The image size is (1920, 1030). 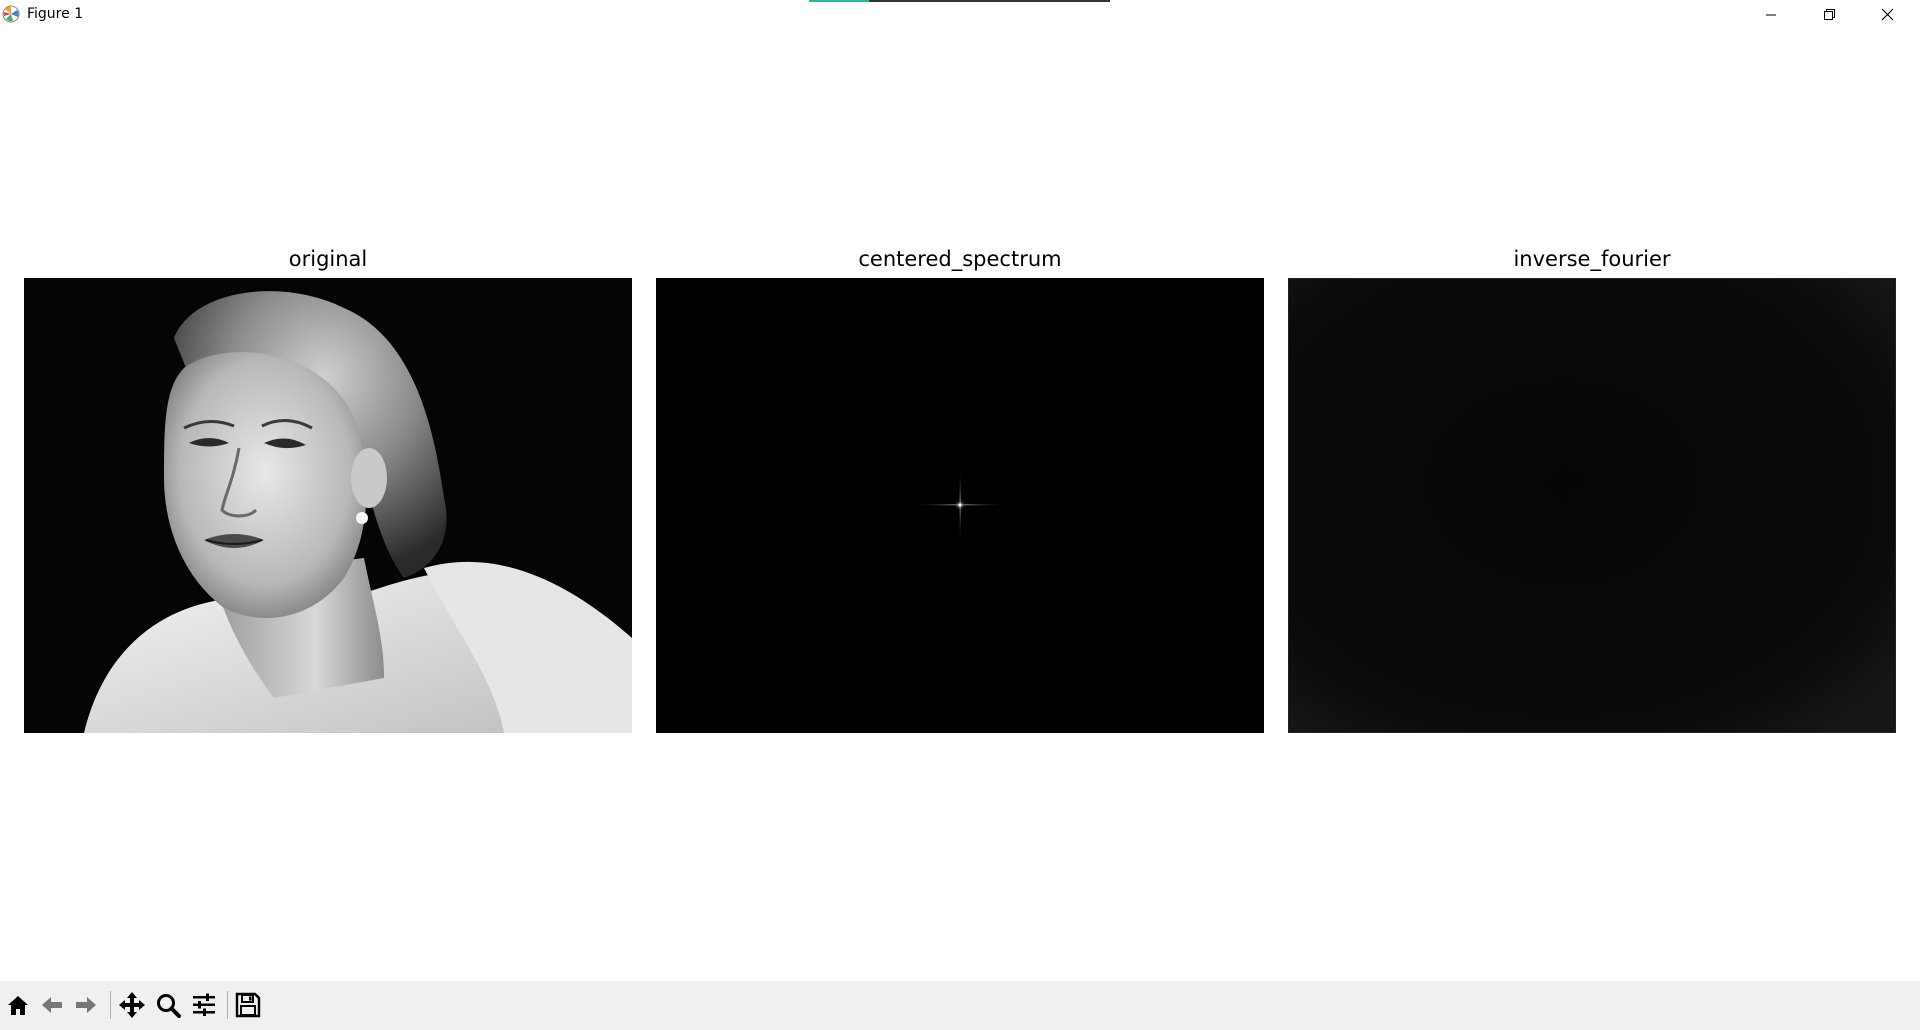 I want to click on spectrum-image, so click(x=960, y=505).